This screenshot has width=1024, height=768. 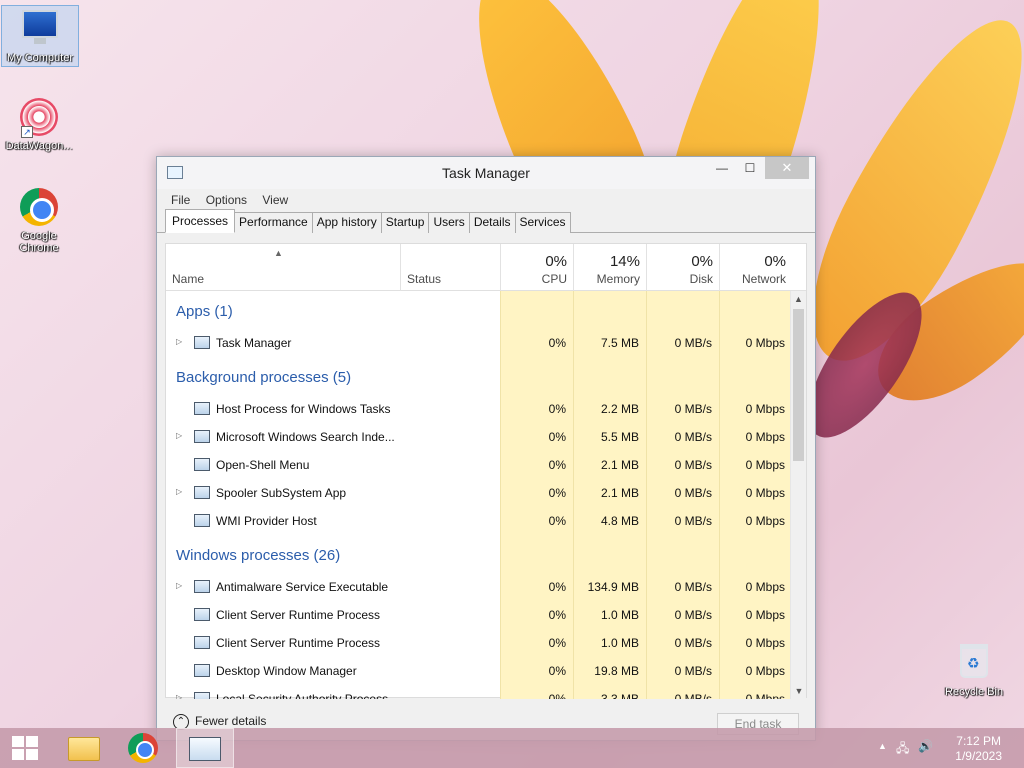 I want to click on desktop-icon-recycle-bin: Recycle Bin, so click(x=974, y=670).